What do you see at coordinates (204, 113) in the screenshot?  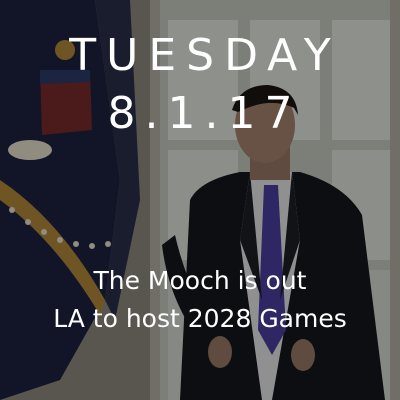 I see `date-heading: 8.1.17` at bounding box center [204, 113].